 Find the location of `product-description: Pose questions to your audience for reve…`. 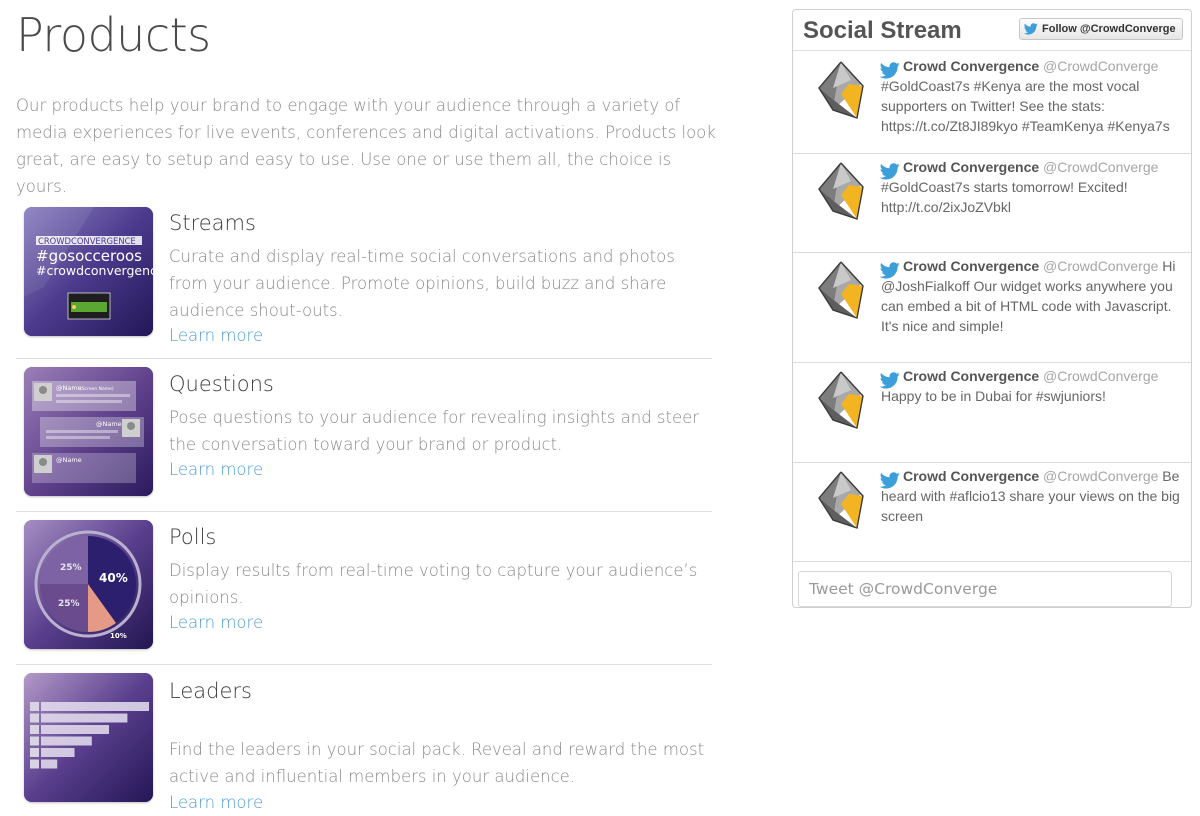

product-description: Pose questions to your audience for reve… is located at coordinates (434, 431).